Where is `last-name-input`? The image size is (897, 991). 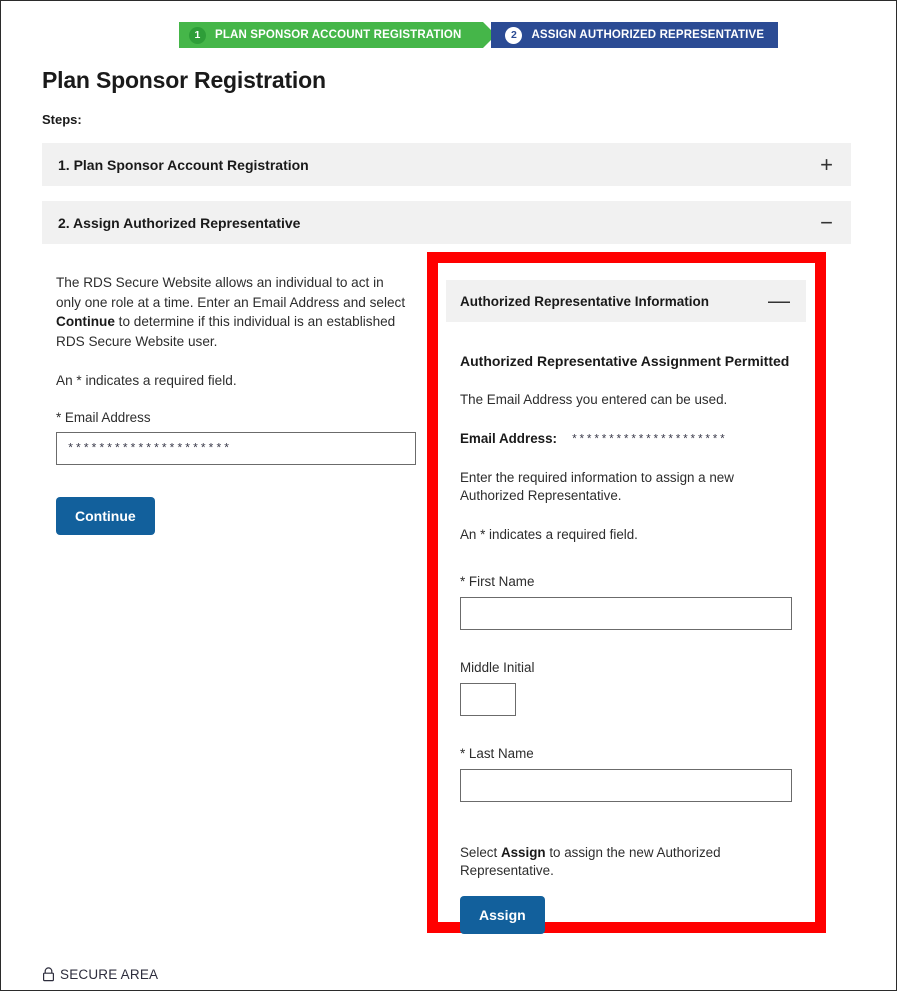
last-name-input is located at coordinates (626, 785).